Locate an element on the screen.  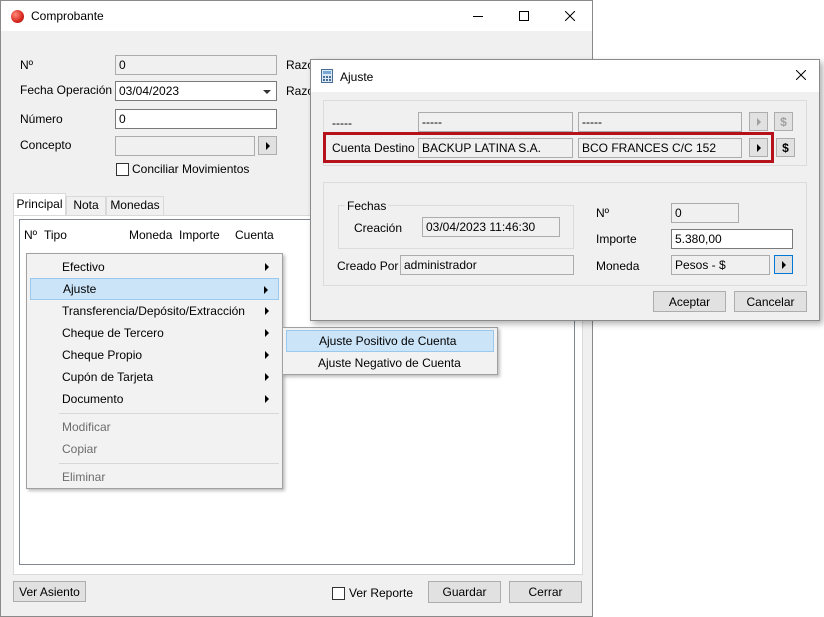
menu-item-copiar: Copiar is located at coordinates (154, 449).